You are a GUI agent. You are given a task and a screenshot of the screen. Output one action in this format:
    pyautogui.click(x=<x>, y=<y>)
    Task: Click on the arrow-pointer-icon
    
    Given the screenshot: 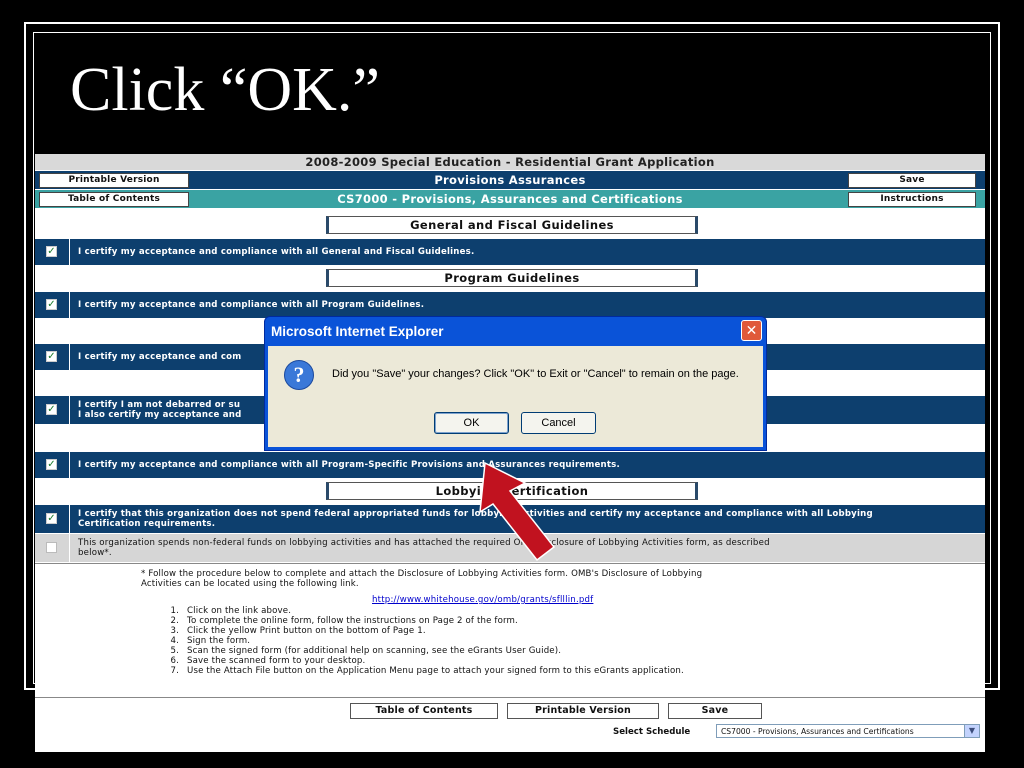 What is the action you would take?
    pyautogui.click(x=517, y=511)
    